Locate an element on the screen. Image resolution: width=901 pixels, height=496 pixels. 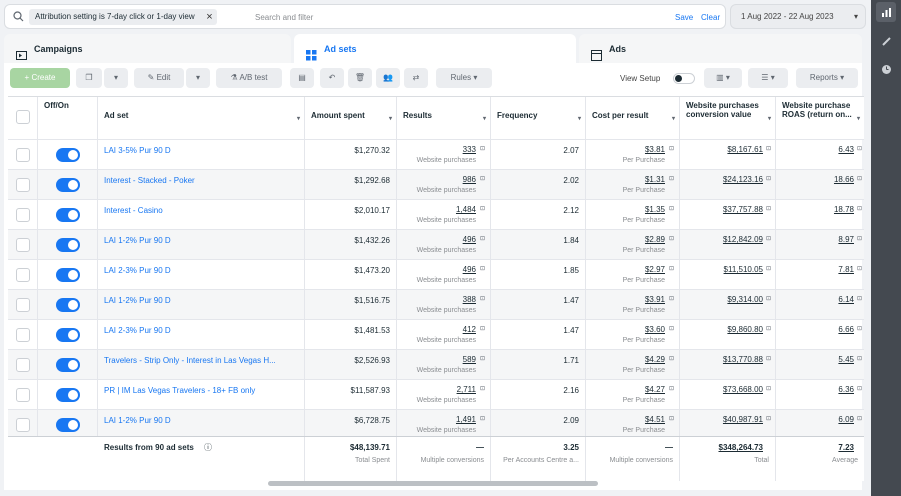
tab-ads: Ads is located at coordinates (720, 49).